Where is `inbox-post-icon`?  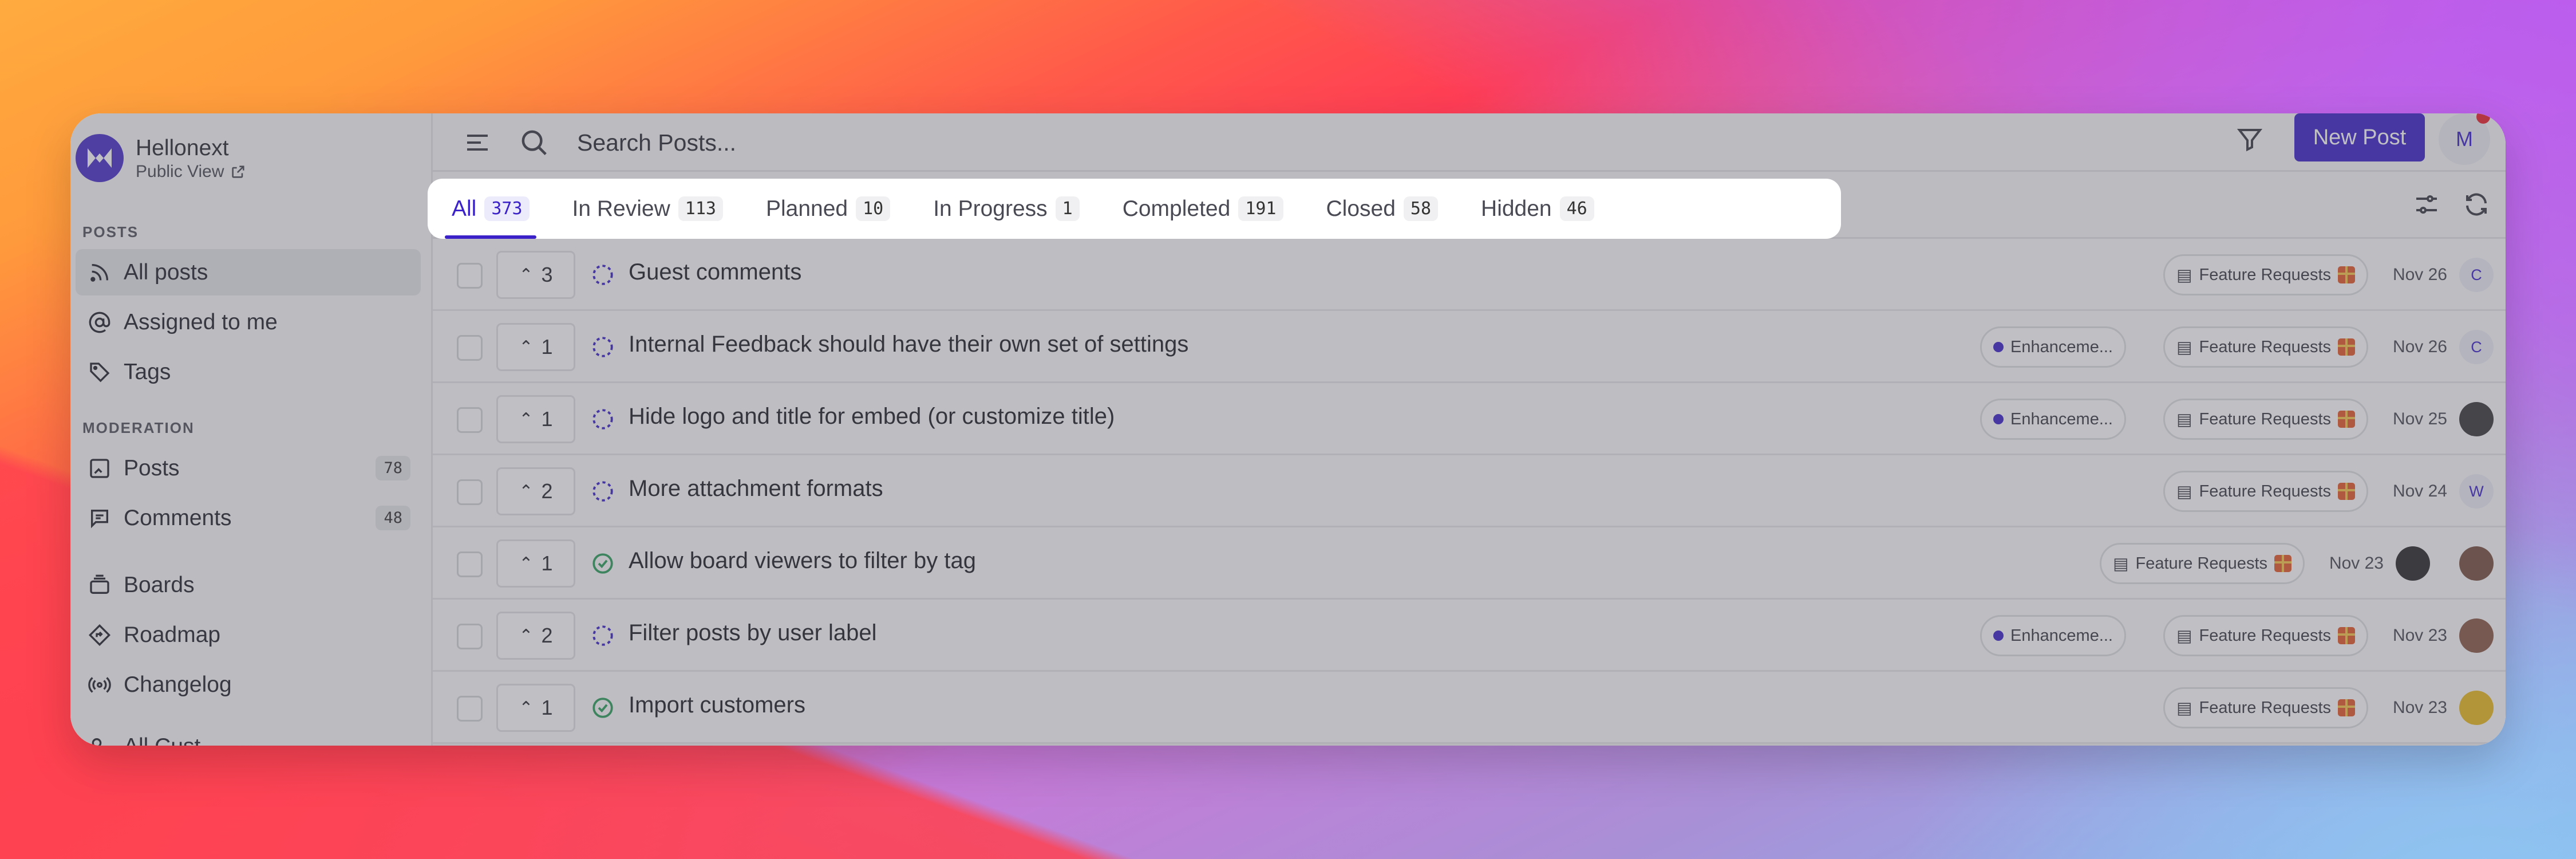
inbox-post-icon is located at coordinates (99, 468).